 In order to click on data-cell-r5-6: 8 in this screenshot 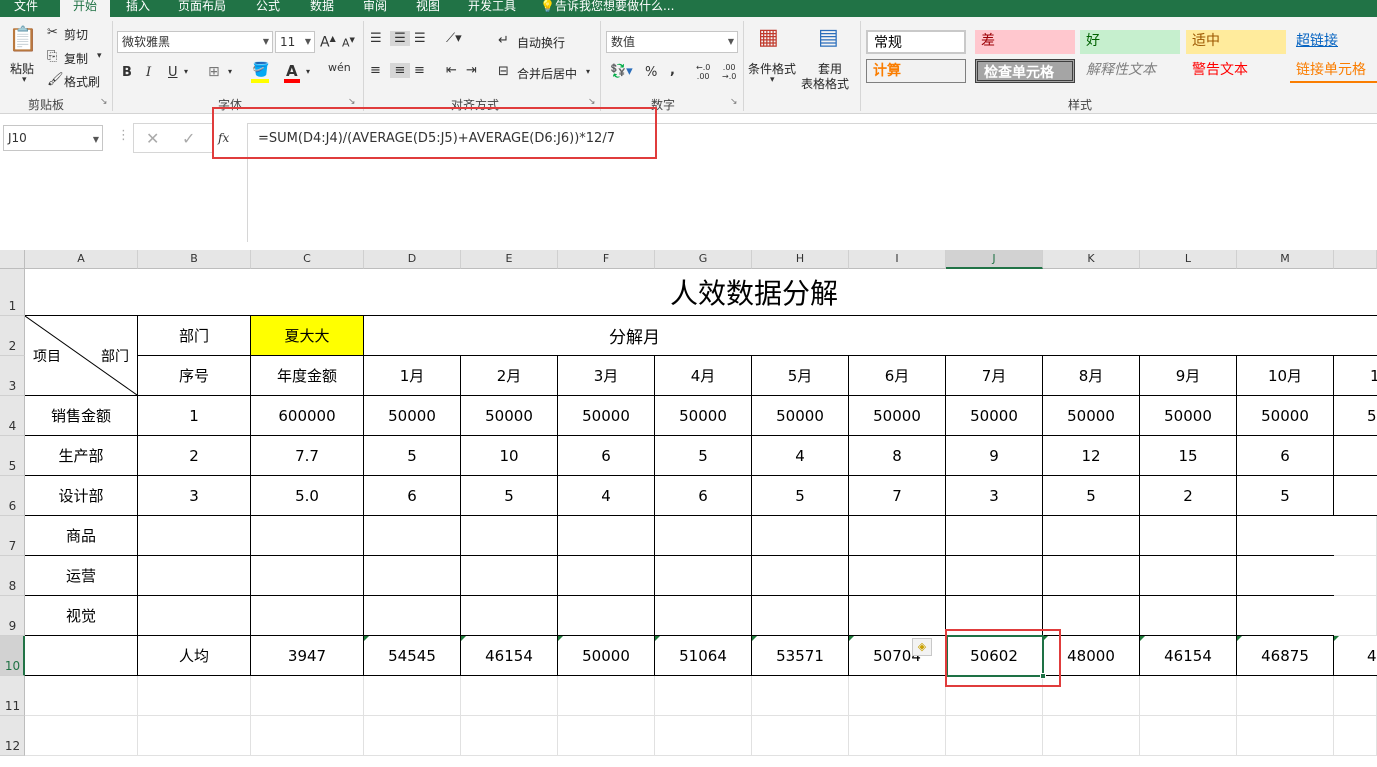, I will do `click(897, 456)`.